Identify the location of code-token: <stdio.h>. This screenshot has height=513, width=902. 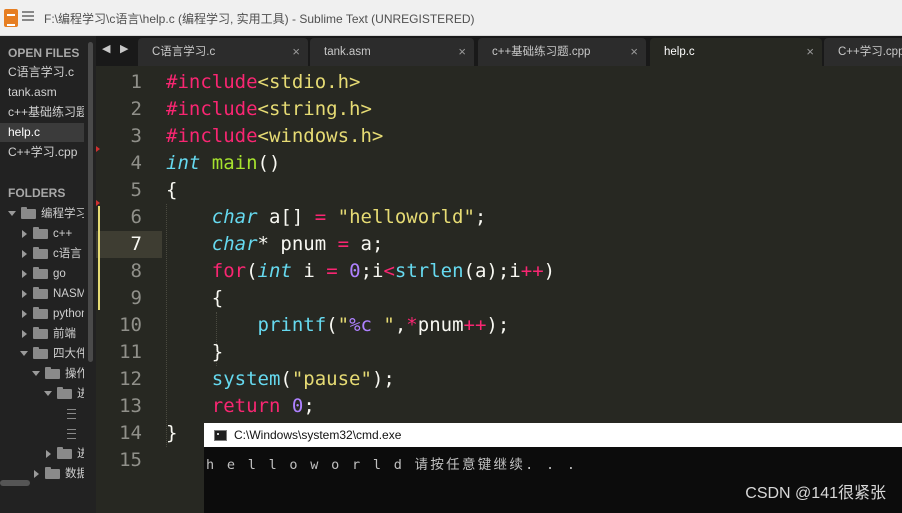
(309, 82).